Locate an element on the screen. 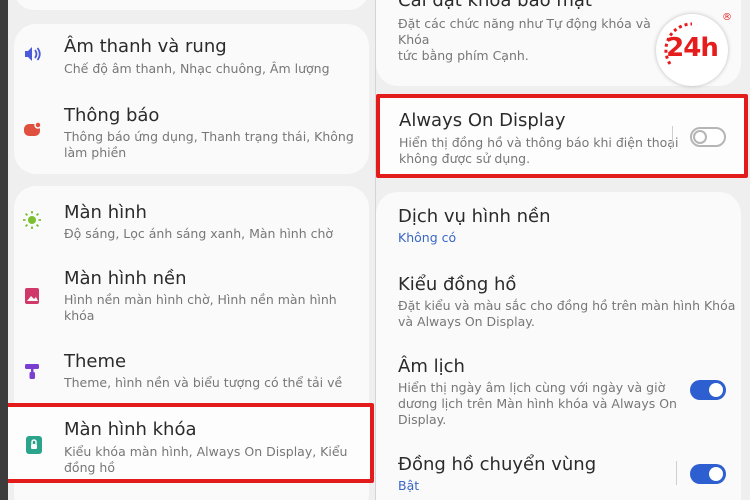 Image resolution: width=750 pixels, height=500 pixels. logo-text: 24h is located at coordinates (692, 48).